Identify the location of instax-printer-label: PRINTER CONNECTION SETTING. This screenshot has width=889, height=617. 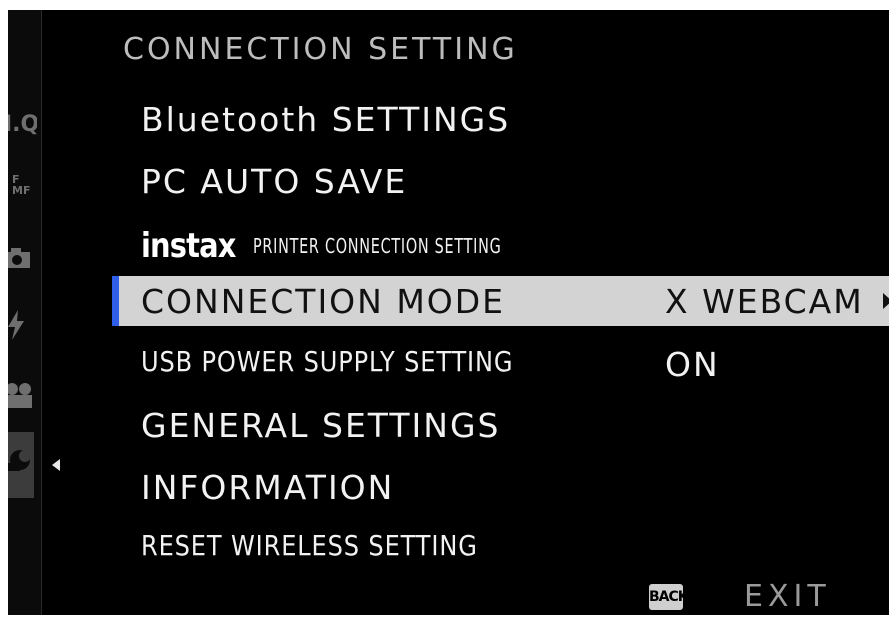
(377, 245).